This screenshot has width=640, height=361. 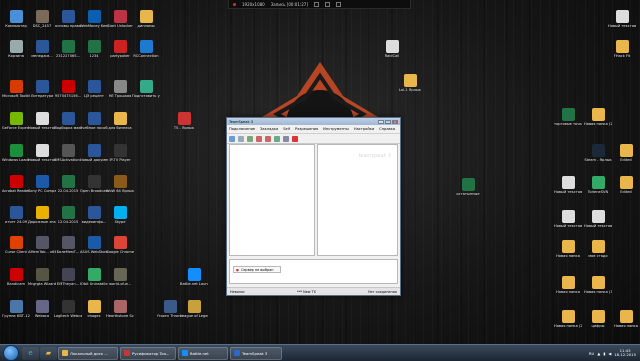 I want to click on desktop-icon: НЕ Трошкая, so click(x=120, y=89).